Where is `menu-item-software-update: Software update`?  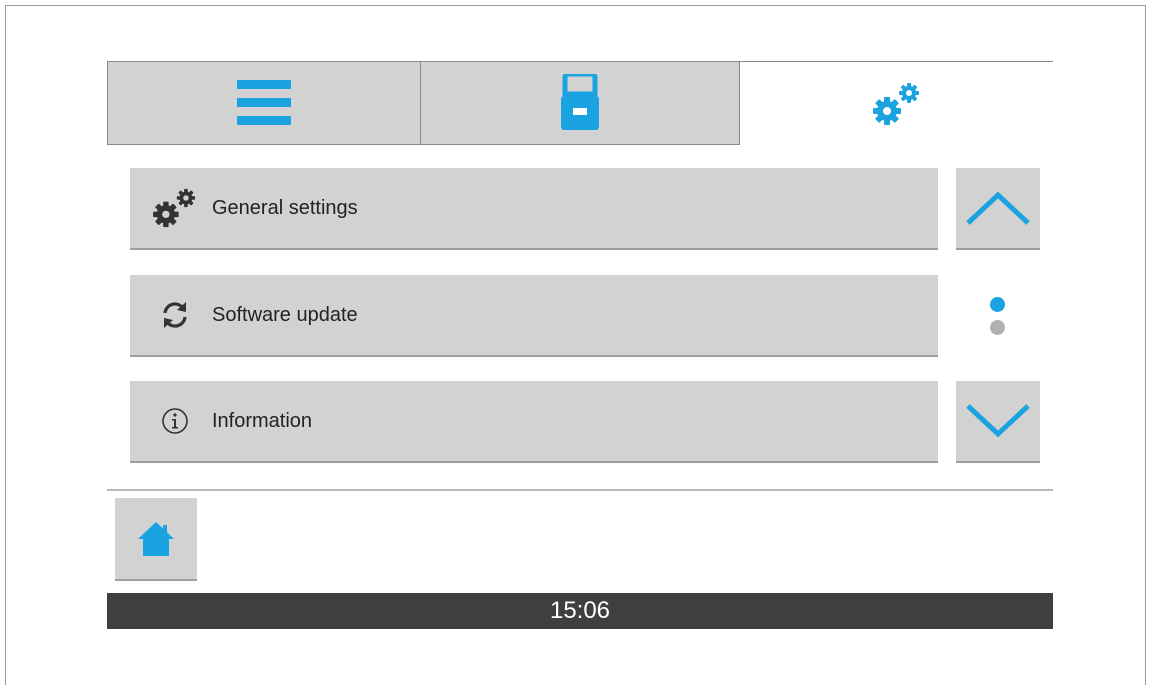 menu-item-software-update: Software update is located at coordinates (534, 316).